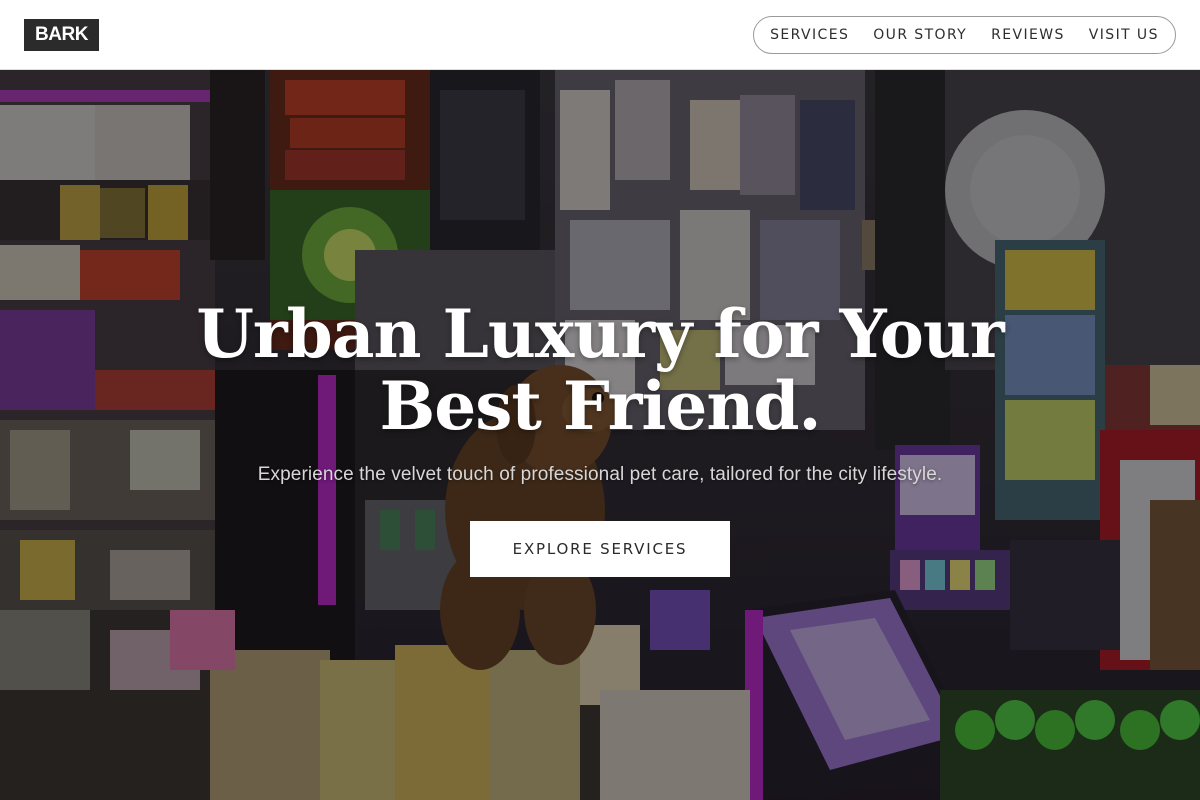 The width and height of the screenshot is (1200, 800). What do you see at coordinates (600, 549) in the screenshot?
I see `explore-services-button: EXPLORE SERVICES` at bounding box center [600, 549].